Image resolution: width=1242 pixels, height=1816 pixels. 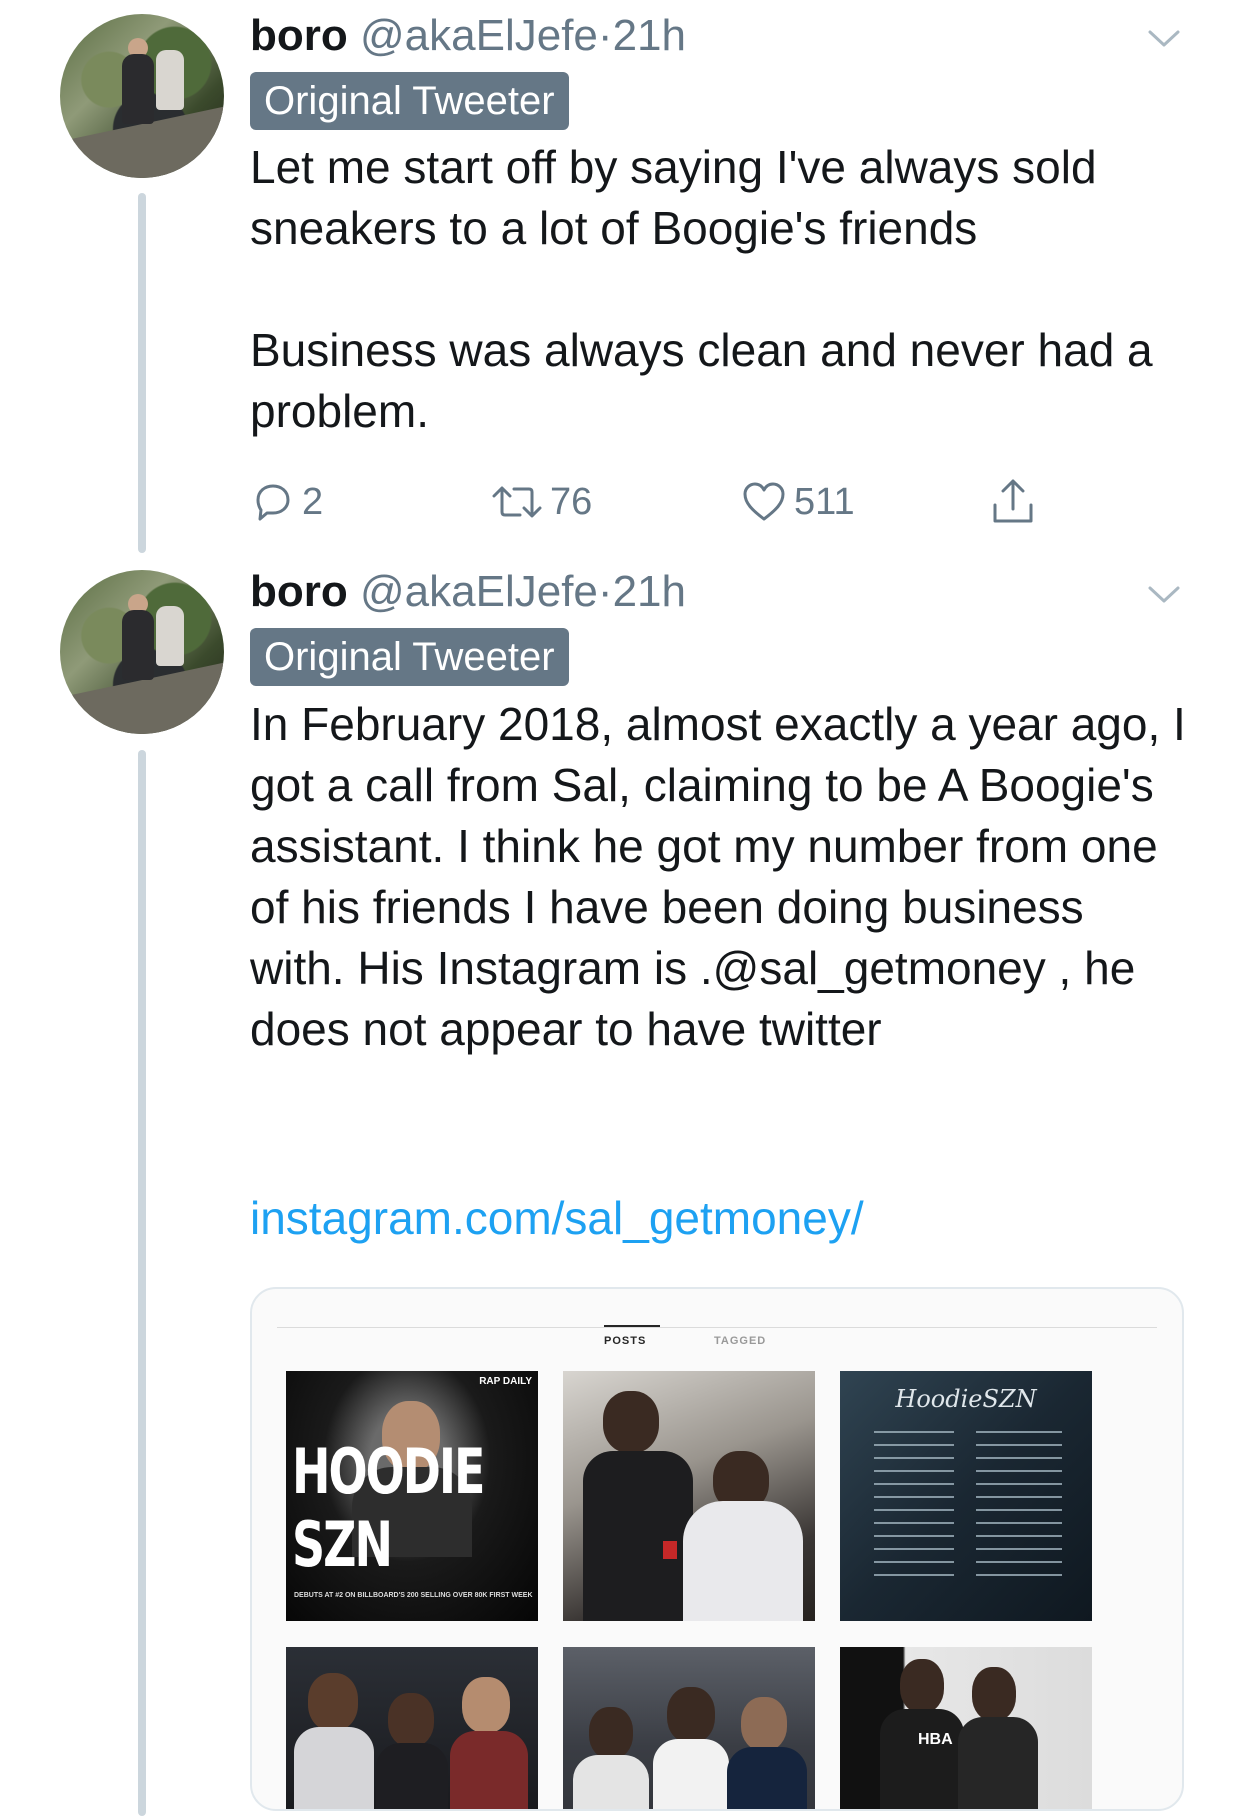 What do you see at coordinates (966, 1399) in the screenshot?
I see `tile-title: HoodieSZN` at bounding box center [966, 1399].